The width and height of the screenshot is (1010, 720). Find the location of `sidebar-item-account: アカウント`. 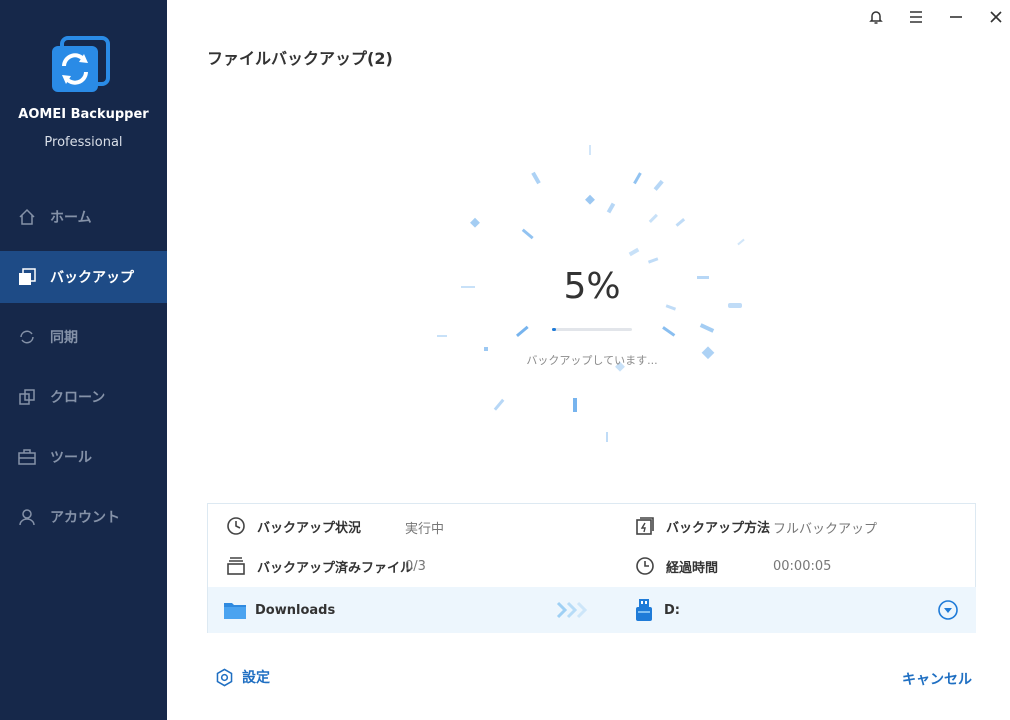

sidebar-item-account: アカウント is located at coordinates (83, 517).